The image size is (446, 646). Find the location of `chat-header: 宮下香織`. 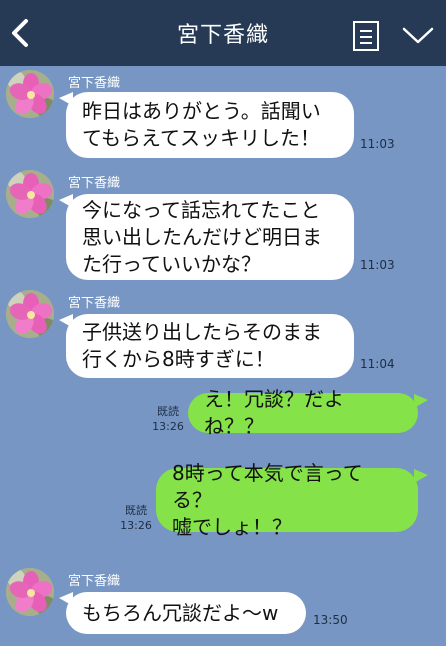

chat-header: 宮下香織 is located at coordinates (223, 33).